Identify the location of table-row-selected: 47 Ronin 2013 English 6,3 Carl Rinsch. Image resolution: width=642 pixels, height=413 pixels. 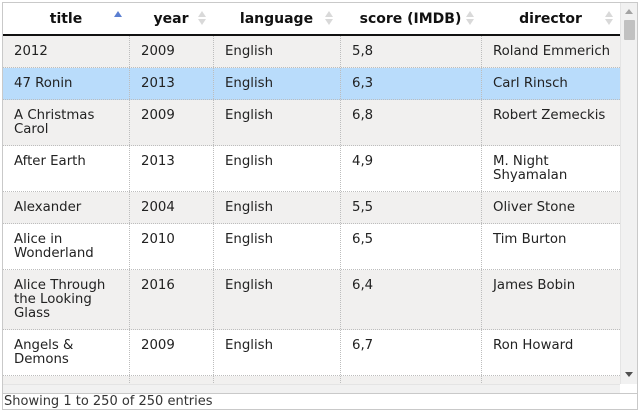
(311, 84).